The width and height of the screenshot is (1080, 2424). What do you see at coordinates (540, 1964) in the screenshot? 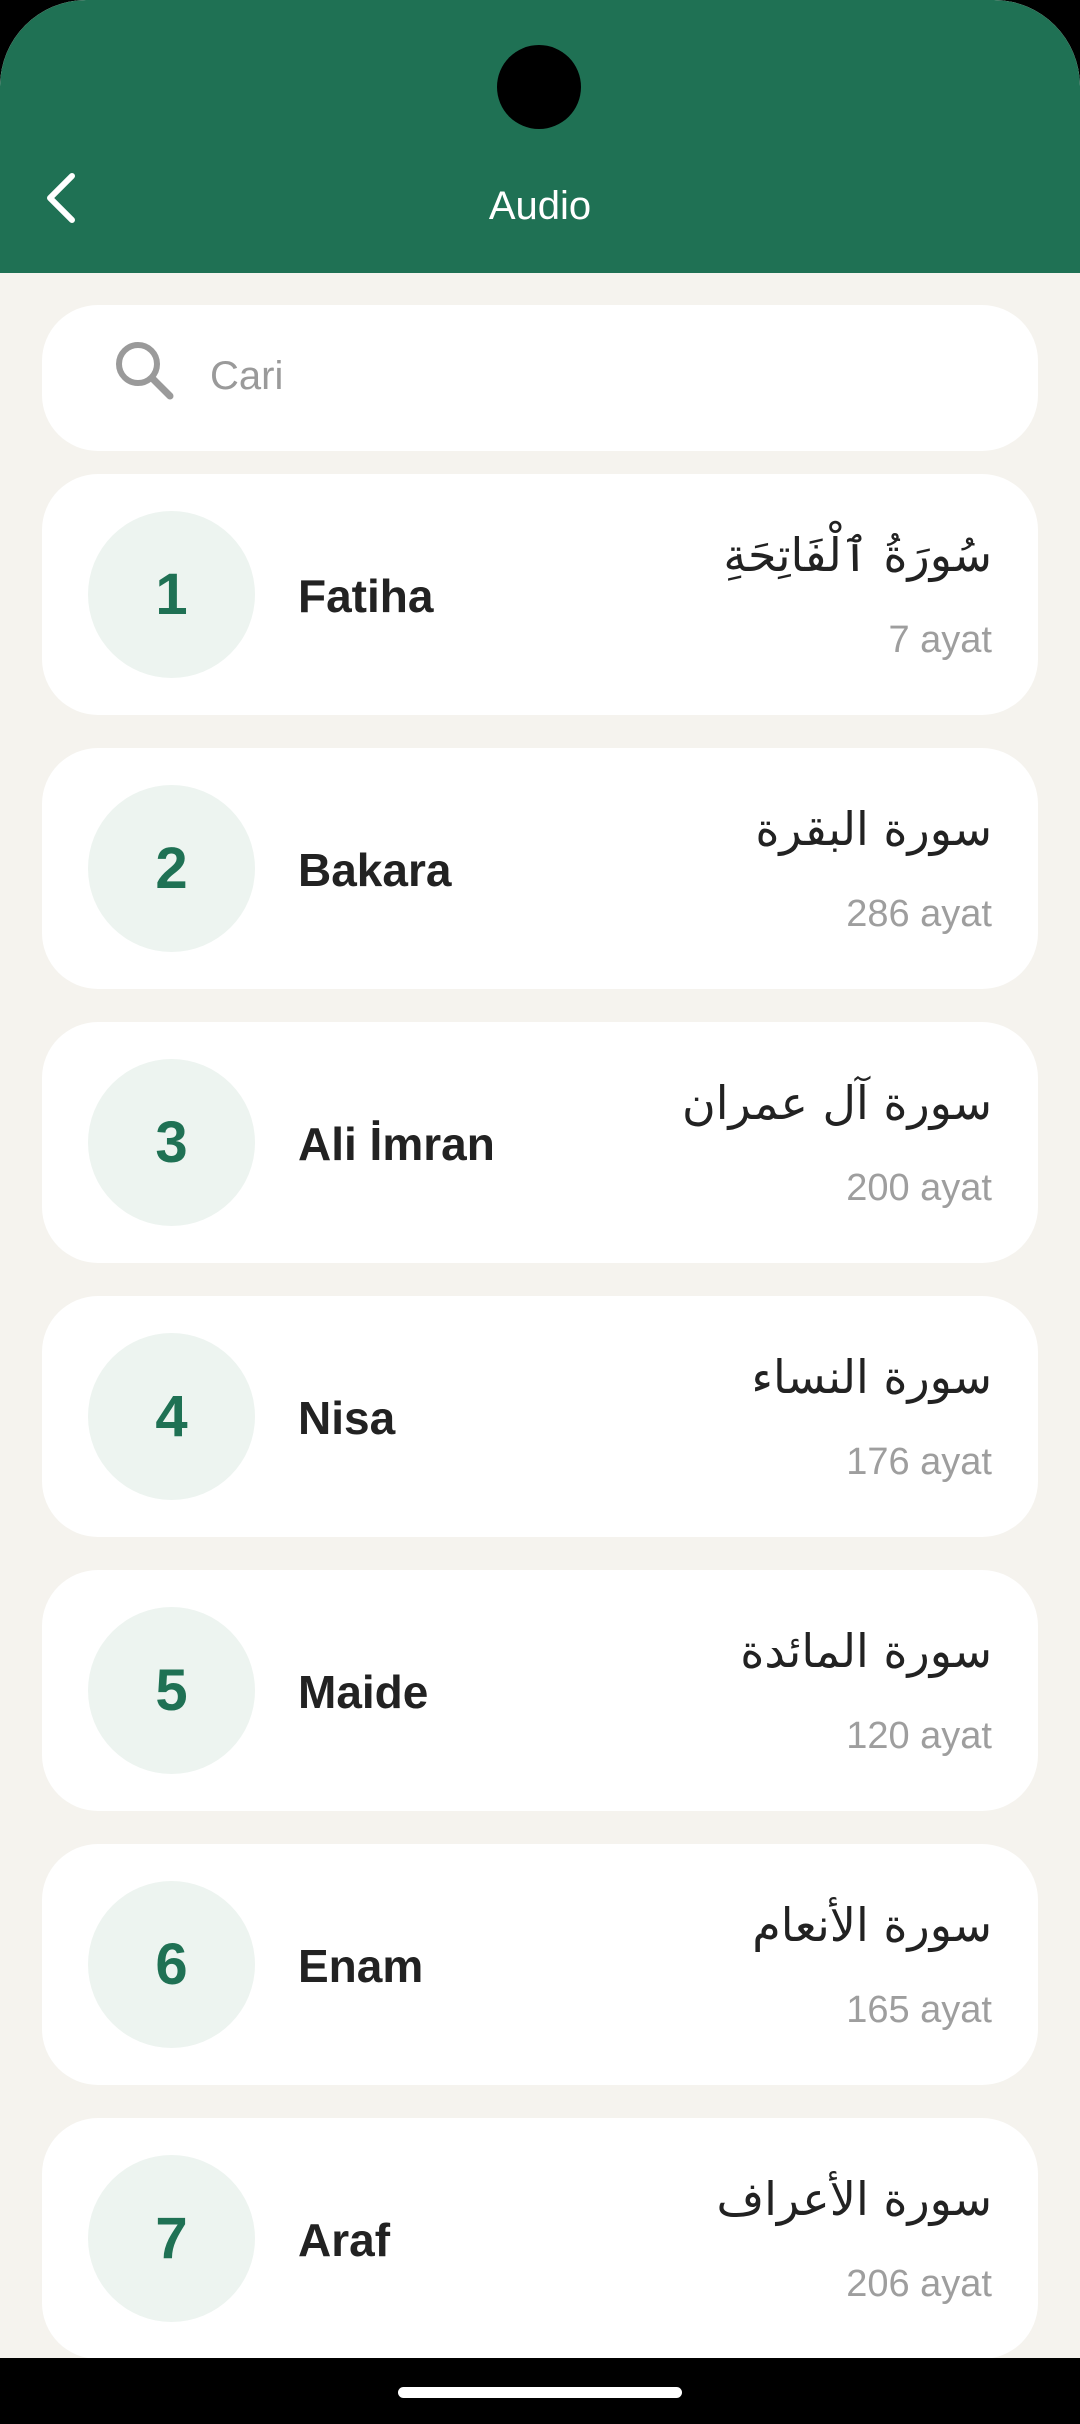
I see `surah-row-6: 6 Enam سورة الأنعام 165 ayat` at bounding box center [540, 1964].